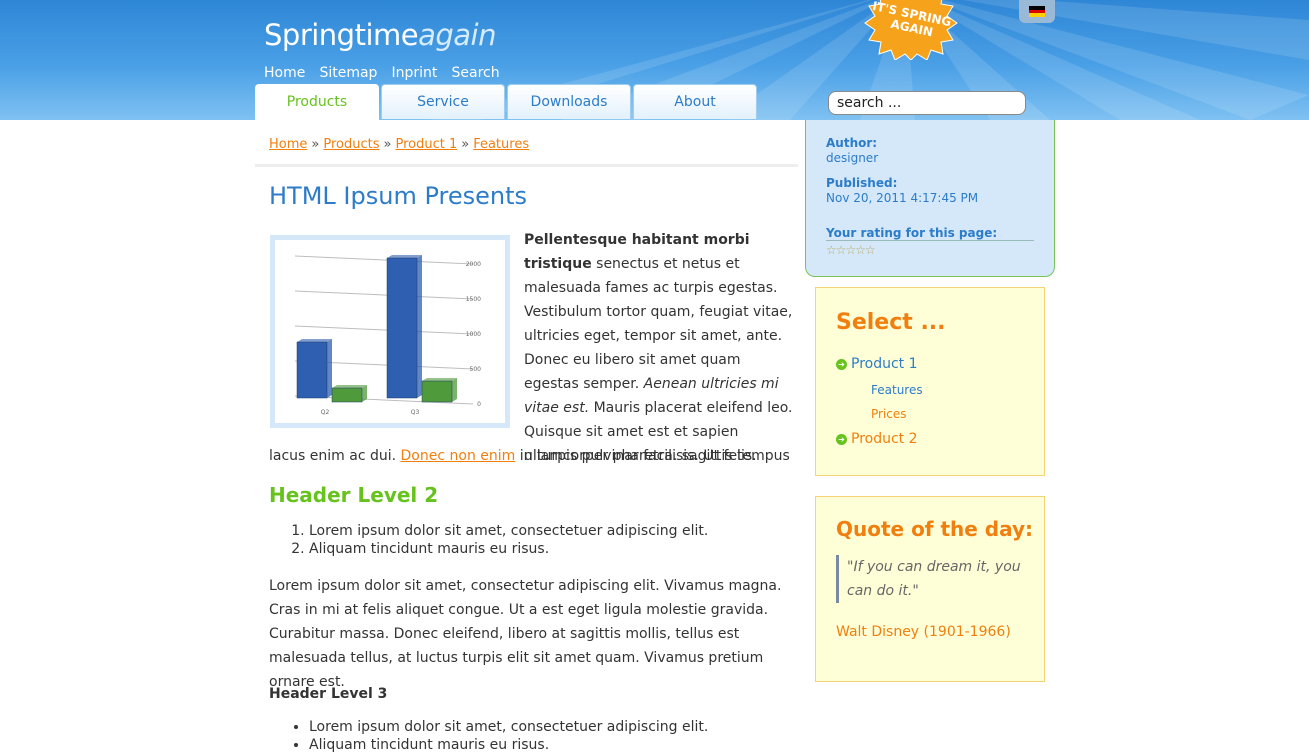 The image size is (1309, 754). Describe the element at coordinates (852, 158) in the screenshot. I see `author-value: designer` at that location.